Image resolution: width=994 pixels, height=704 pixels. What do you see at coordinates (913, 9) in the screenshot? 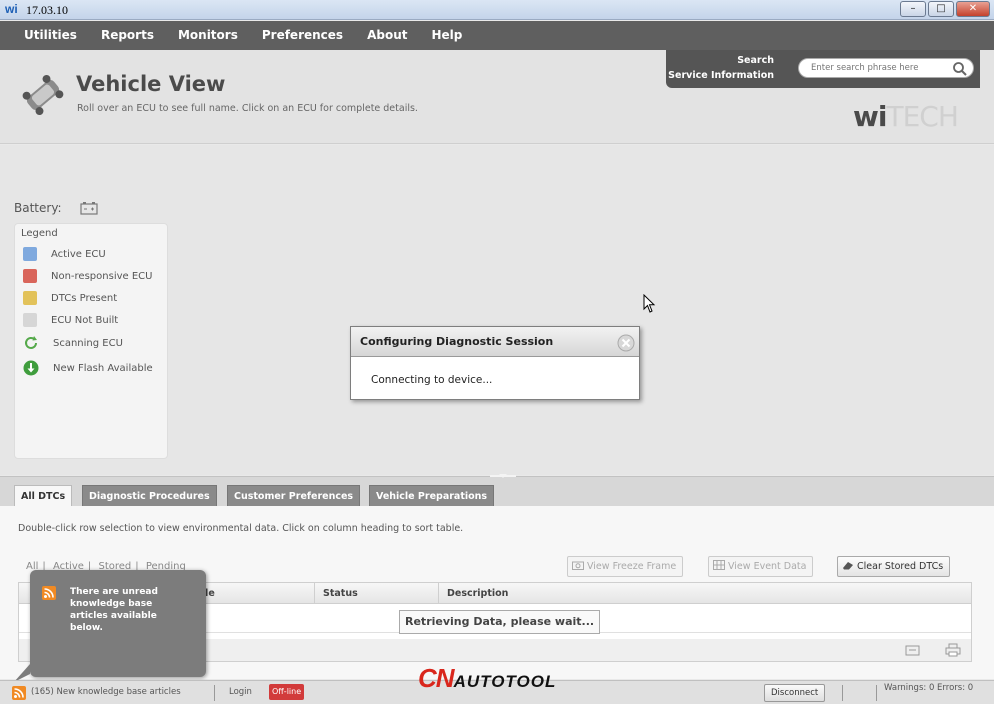
I see `minimize-button: –` at bounding box center [913, 9].